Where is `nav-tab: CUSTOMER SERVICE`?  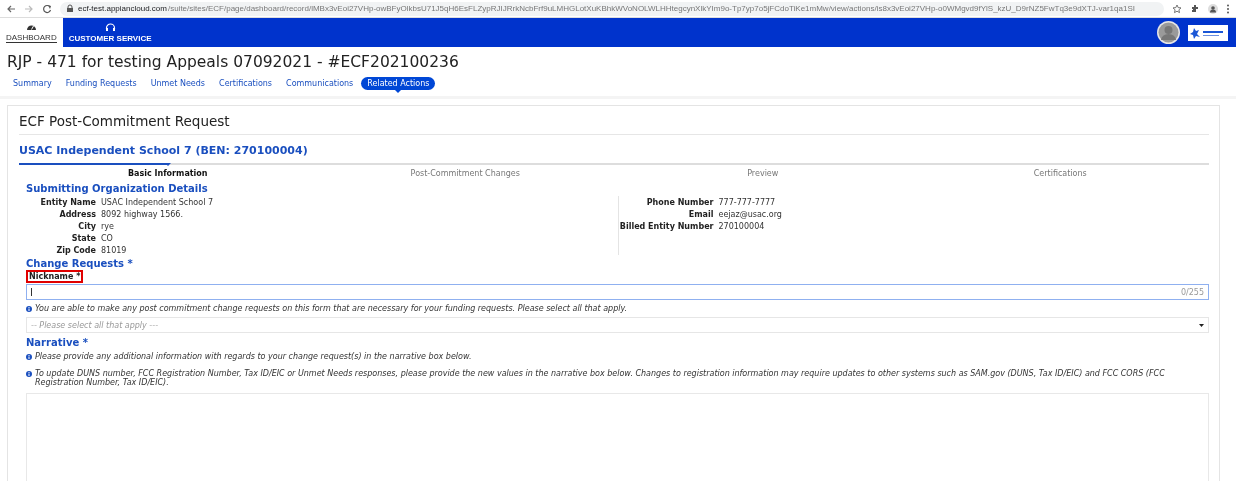 nav-tab: CUSTOMER SERVICE is located at coordinates (110, 32).